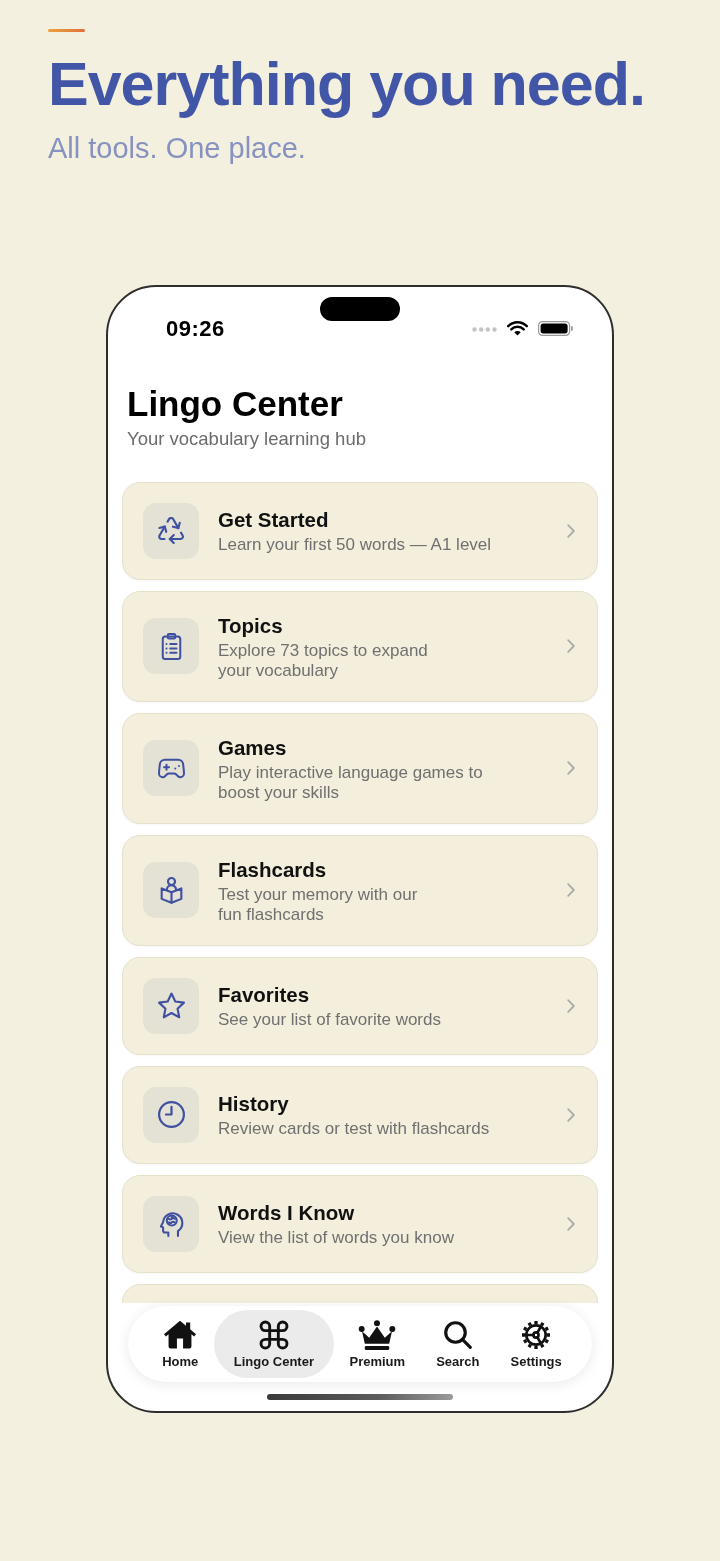 This screenshot has height=1561, width=720. What do you see at coordinates (354, 1129) in the screenshot?
I see `card-description: Review cards or test with flashcards` at bounding box center [354, 1129].